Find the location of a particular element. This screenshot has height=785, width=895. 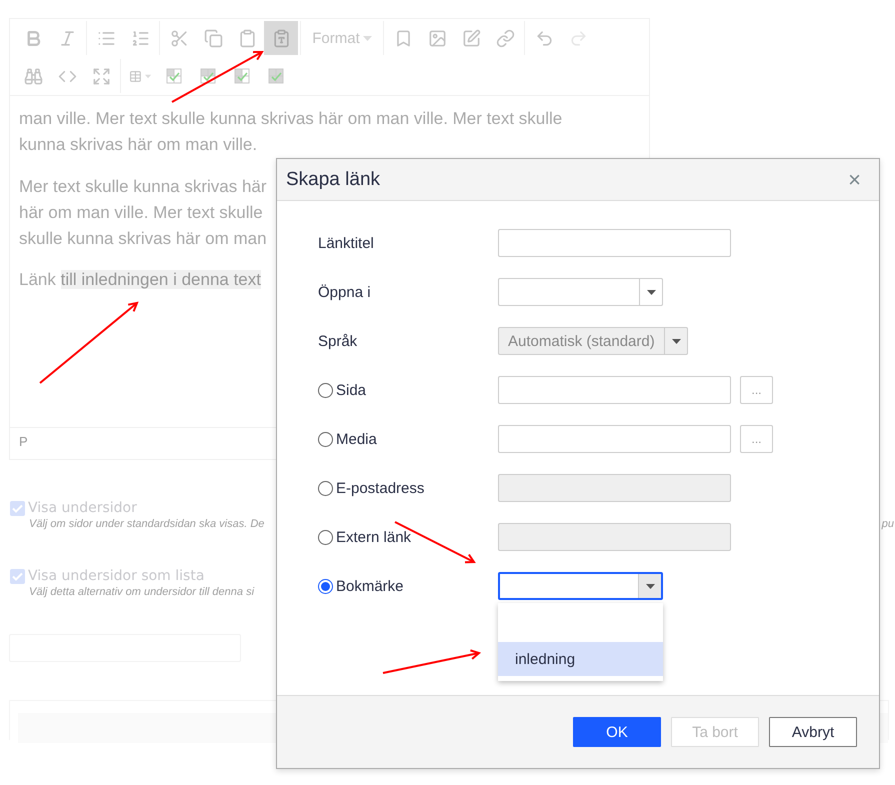

field-label: Extern länk is located at coordinates (408, 537).